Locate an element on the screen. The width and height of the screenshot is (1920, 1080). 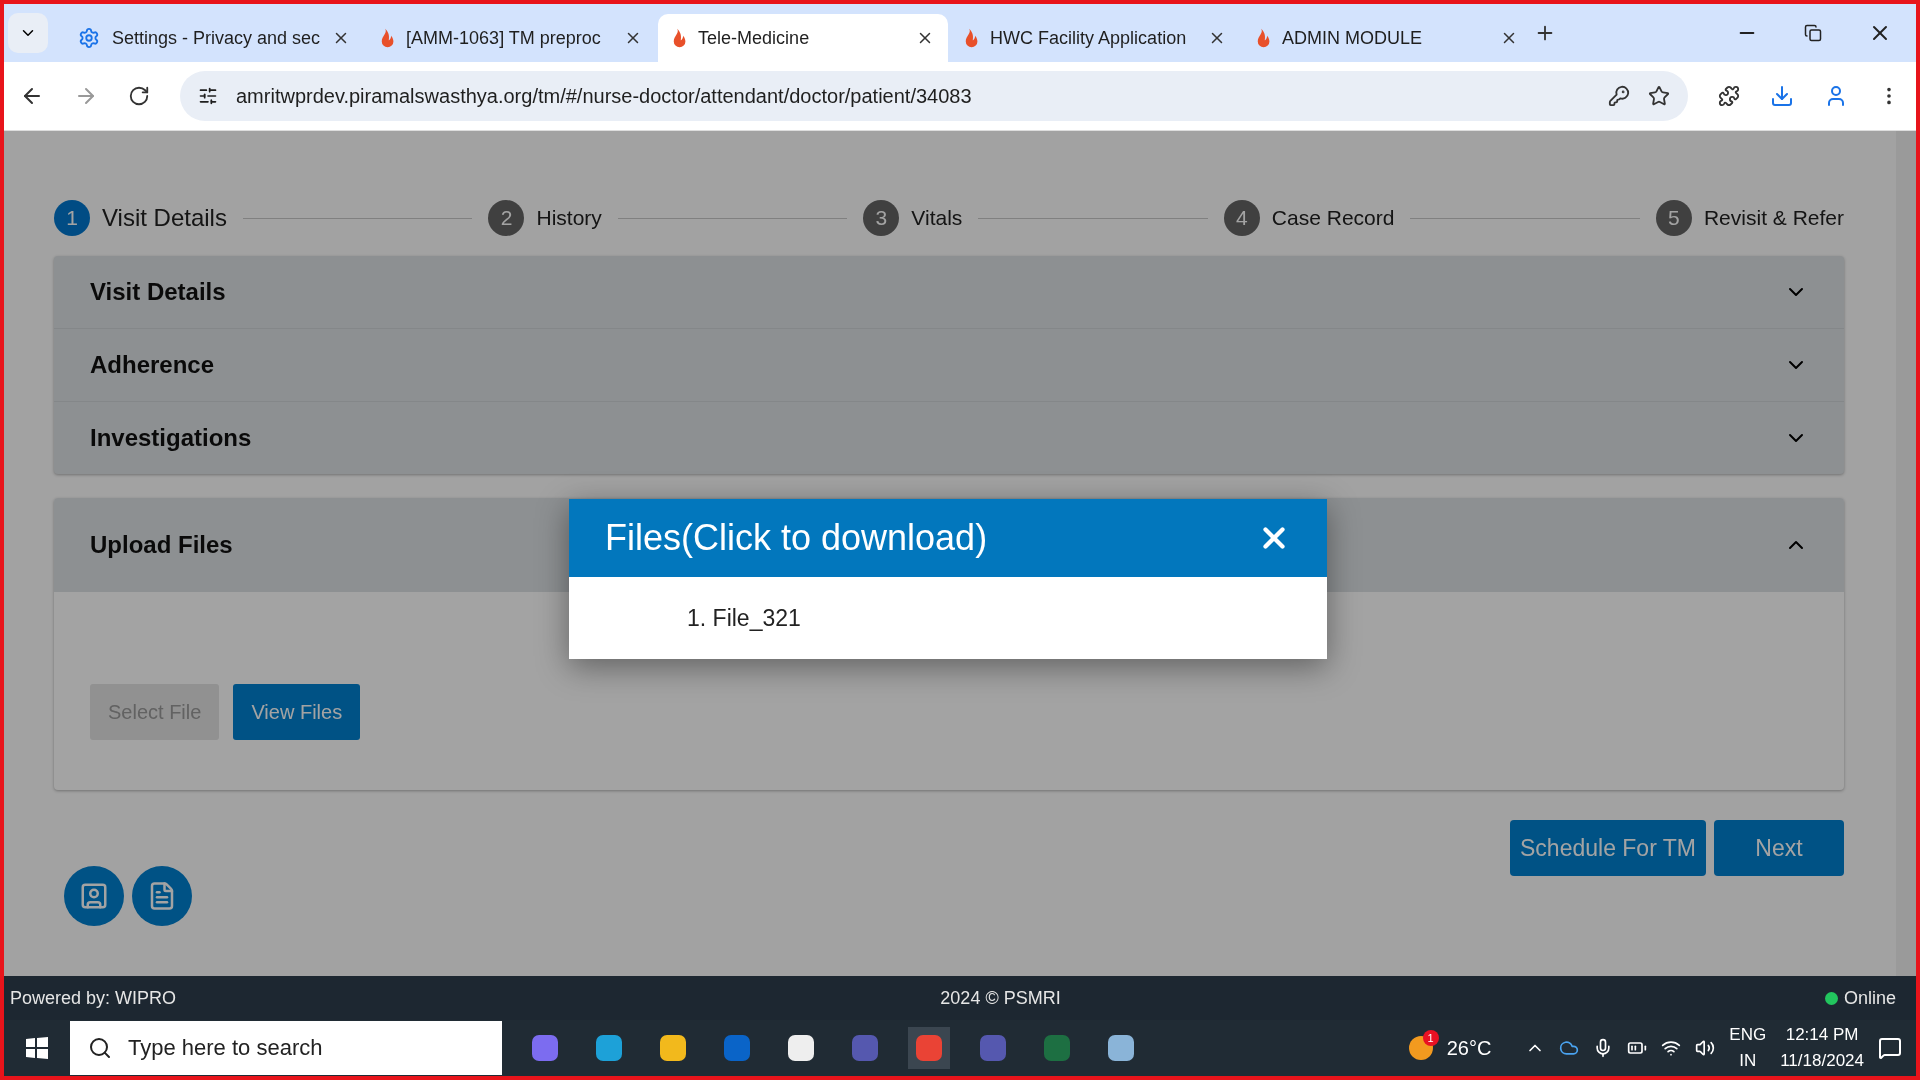
browser-tab: Tele-Medicine is located at coordinates (803, 38).